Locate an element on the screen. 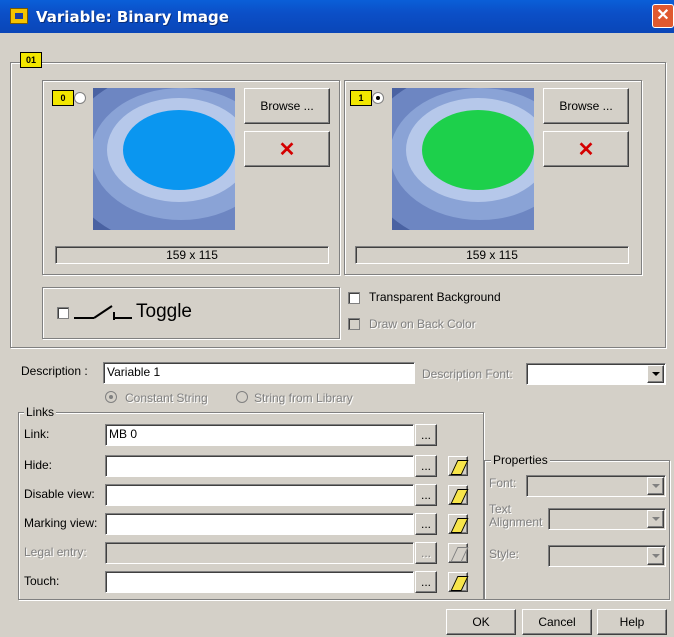 This screenshot has height=637, width=674. properties-legend: Properties is located at coordinates (520, 460).